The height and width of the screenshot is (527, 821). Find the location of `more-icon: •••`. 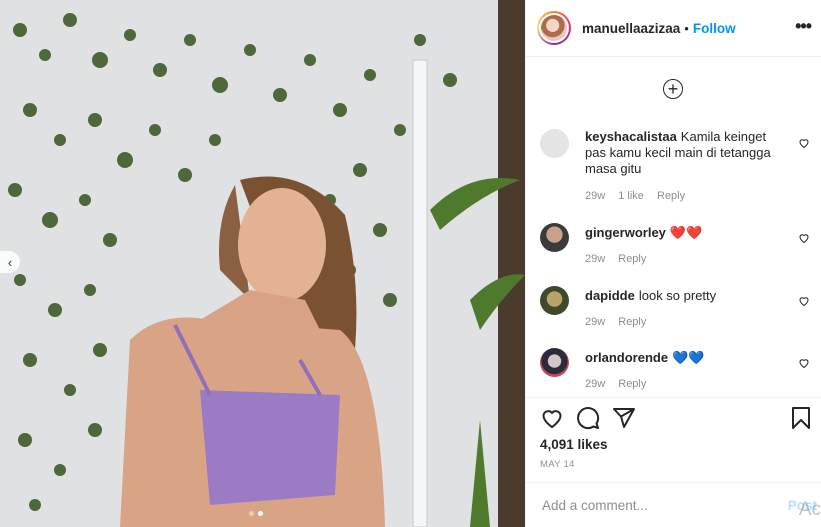

more-icon: ••• is located at coordinates (803, 26).